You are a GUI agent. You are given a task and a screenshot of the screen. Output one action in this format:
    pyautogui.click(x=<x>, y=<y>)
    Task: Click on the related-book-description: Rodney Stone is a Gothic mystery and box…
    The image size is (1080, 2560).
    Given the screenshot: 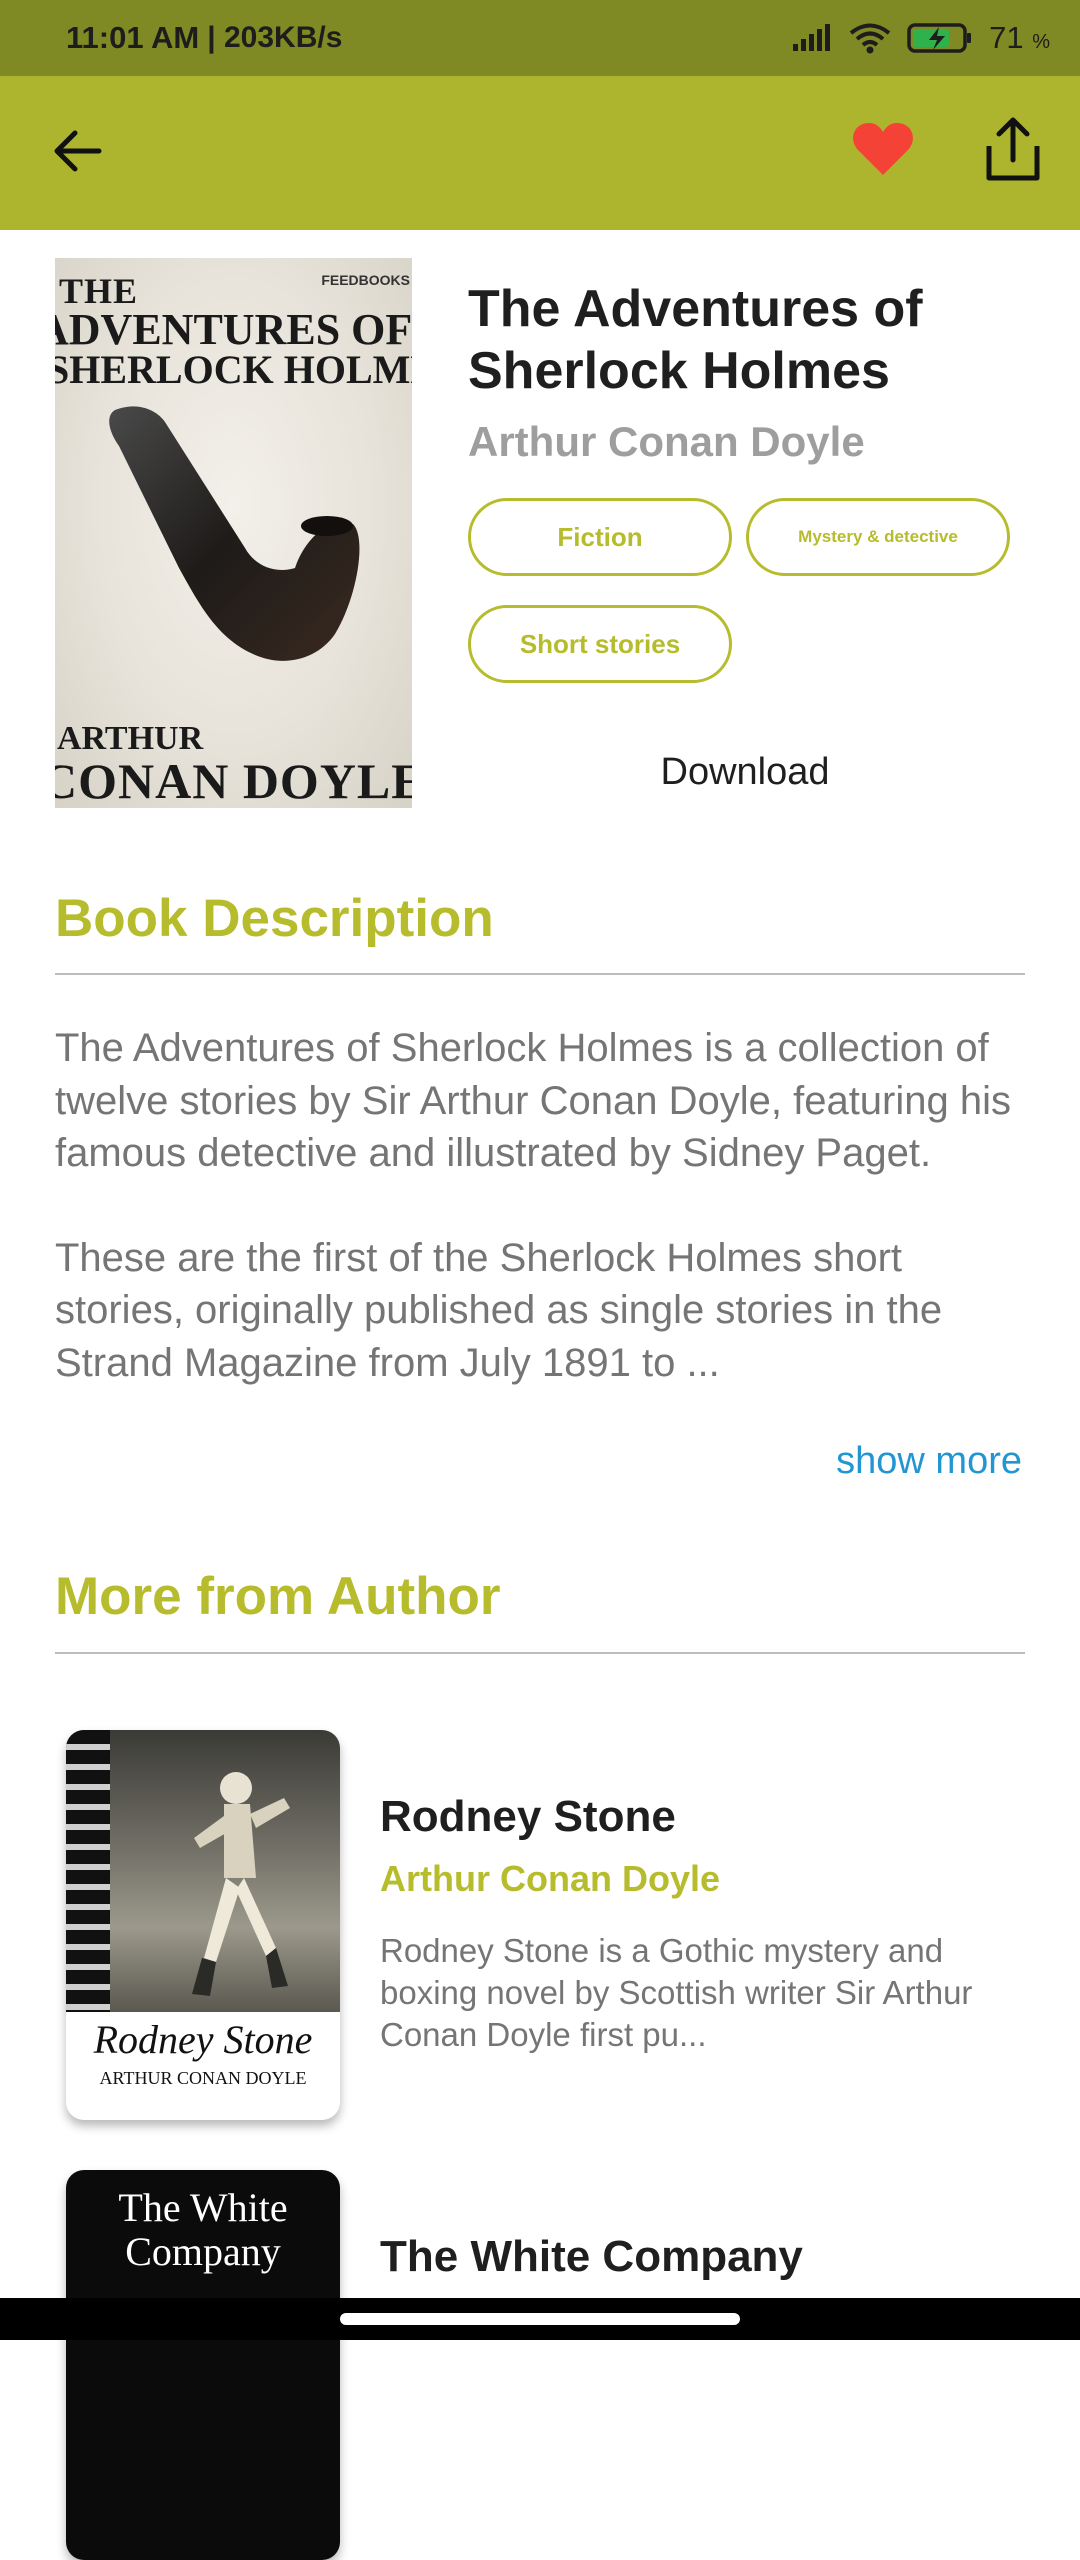 What is the action you would take?
    pyautogui.click(x=676, y=1992)
    